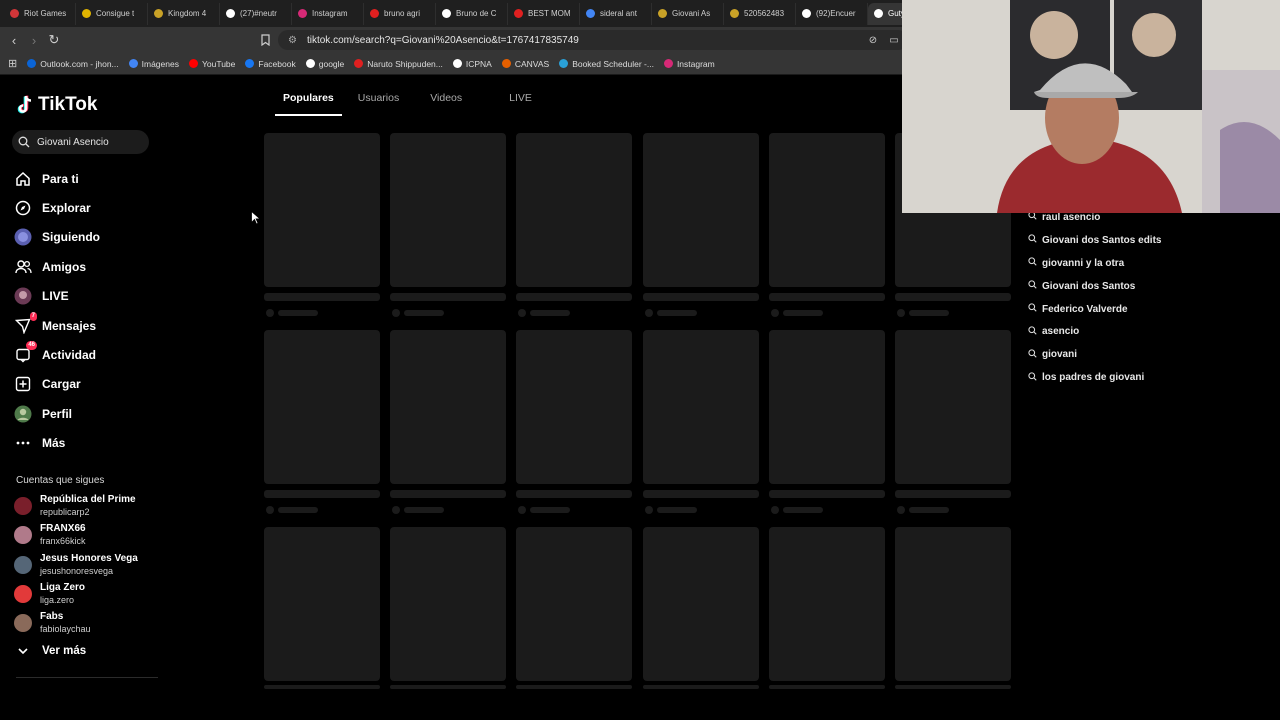  What do you see at coordinates (57, 237) in the screenshot?
I see `nav-item-siguiendo: Siguiendo` at bounding box center [57, 237].